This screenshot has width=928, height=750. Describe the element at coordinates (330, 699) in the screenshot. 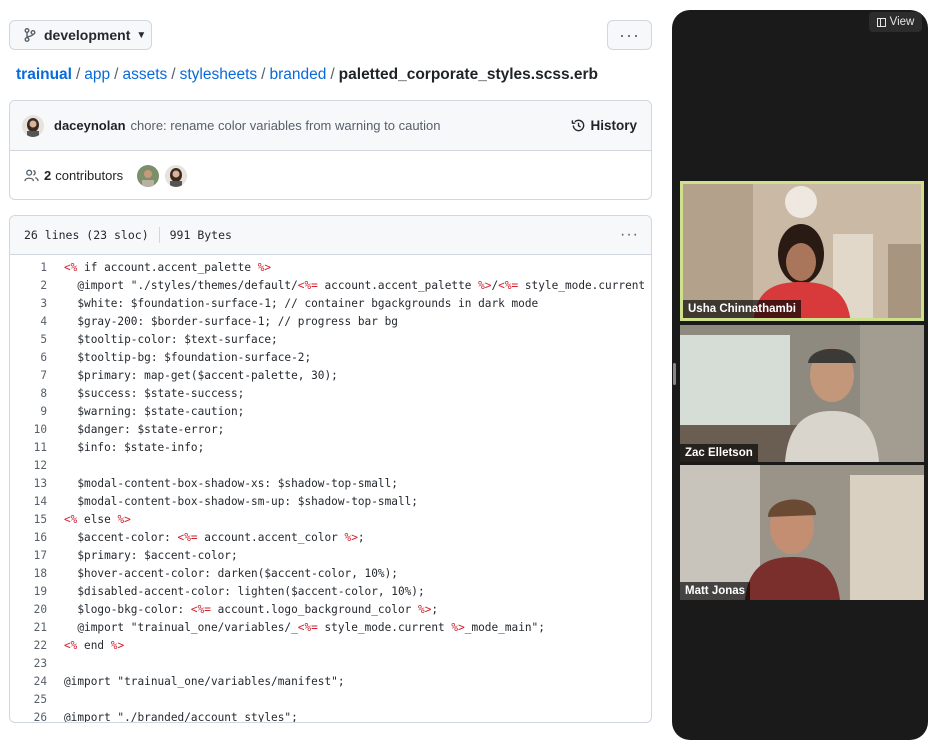

I see `code-line: 25` at that location.